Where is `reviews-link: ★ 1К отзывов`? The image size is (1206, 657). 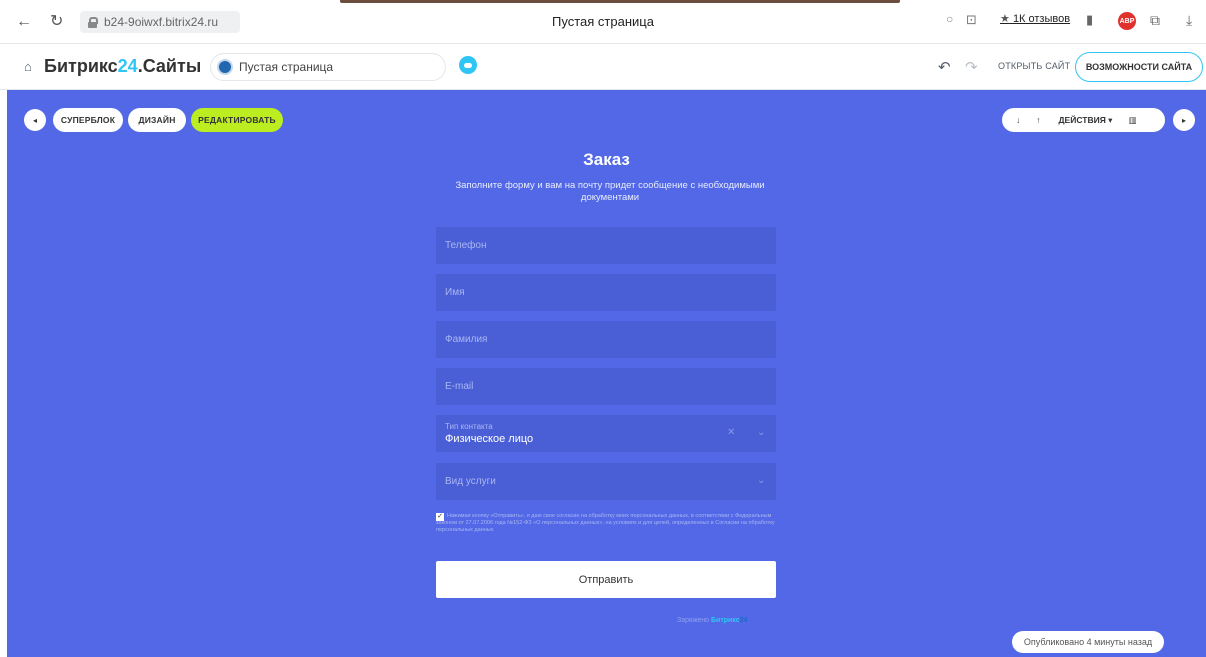 reviews-link: ★ 1К отзывов is located at coordinates (1035, 18).